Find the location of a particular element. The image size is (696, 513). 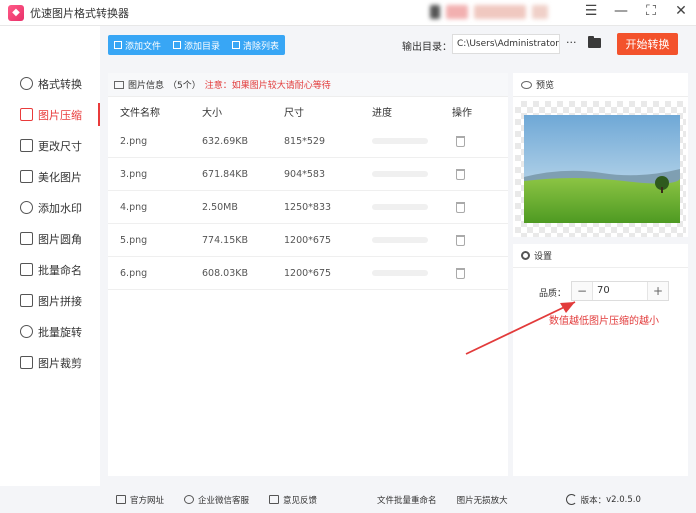

file-name: 3.png is located at coordinates (134, 174).